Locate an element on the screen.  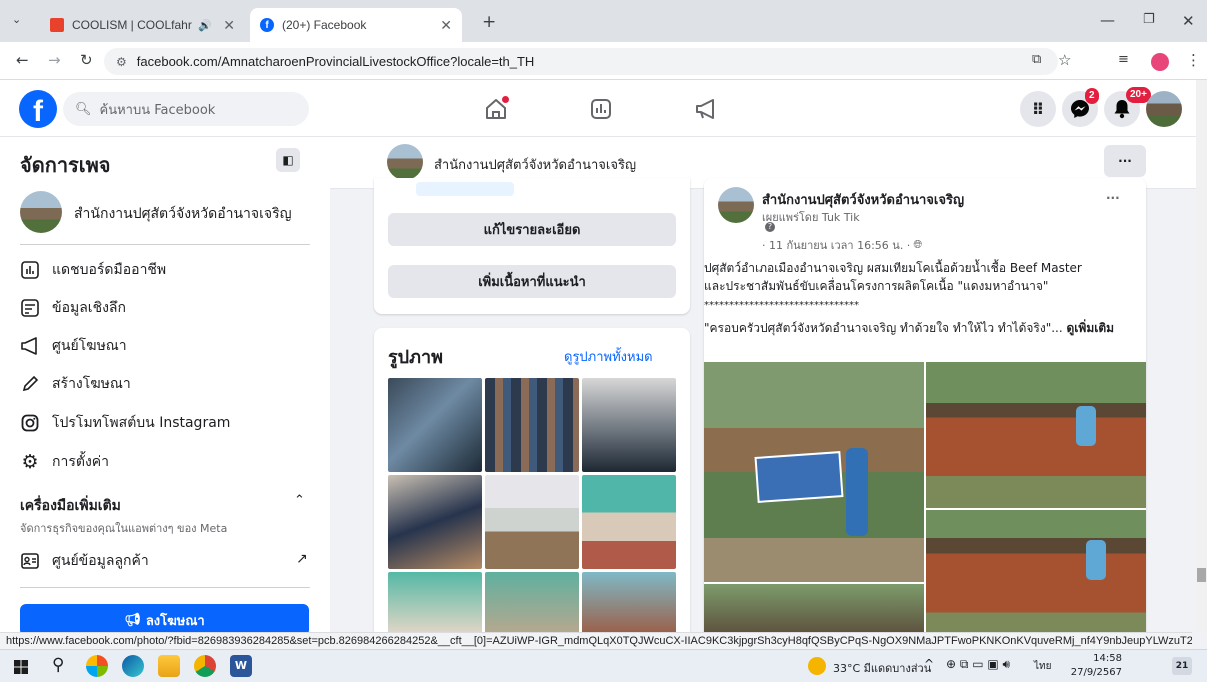
file-explorer-icon is located at coordinates (169, 666).